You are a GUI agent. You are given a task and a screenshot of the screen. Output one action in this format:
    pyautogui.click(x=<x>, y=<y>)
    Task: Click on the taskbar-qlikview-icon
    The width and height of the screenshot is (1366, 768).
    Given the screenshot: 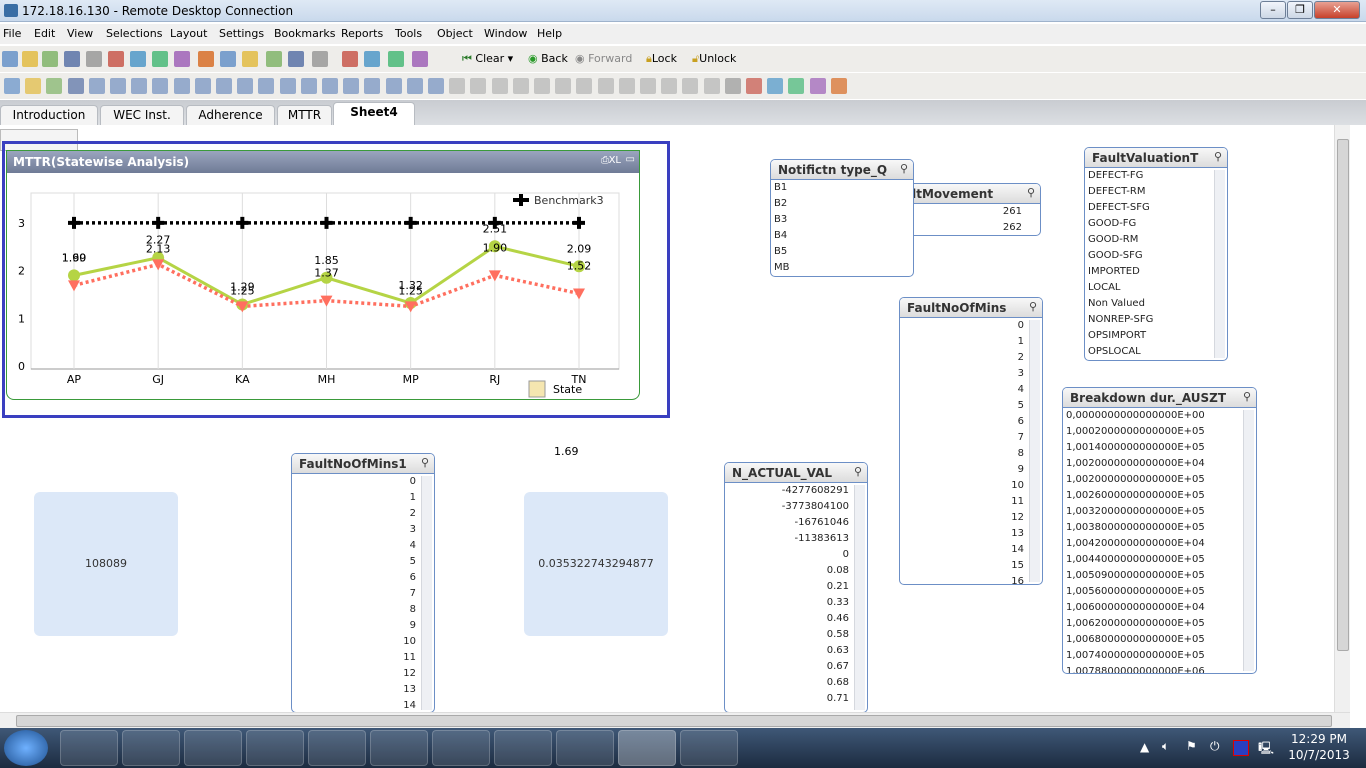 What is the action you would take?
    pyautogui.click(x=337, y=748)
    